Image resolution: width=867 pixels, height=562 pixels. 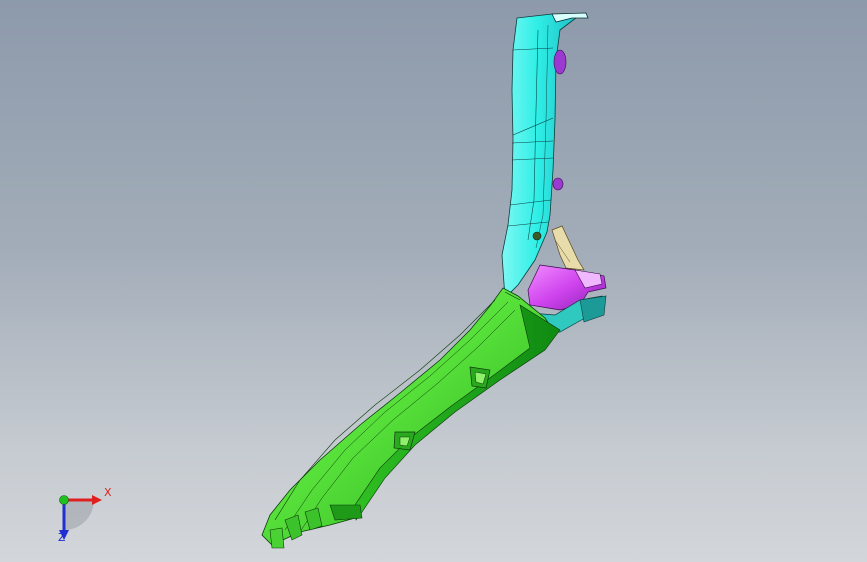 I want to click on clip-part, so click(x=568, y=248).